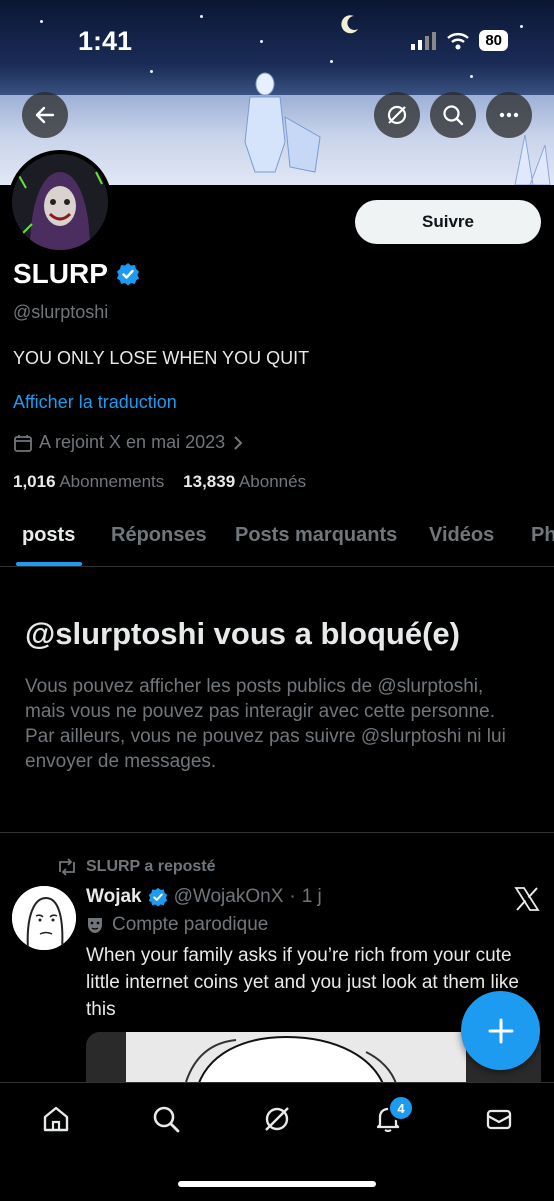 This screenshot has width=554, height=1201. I want to click on more-options-button, so click(509, 115).